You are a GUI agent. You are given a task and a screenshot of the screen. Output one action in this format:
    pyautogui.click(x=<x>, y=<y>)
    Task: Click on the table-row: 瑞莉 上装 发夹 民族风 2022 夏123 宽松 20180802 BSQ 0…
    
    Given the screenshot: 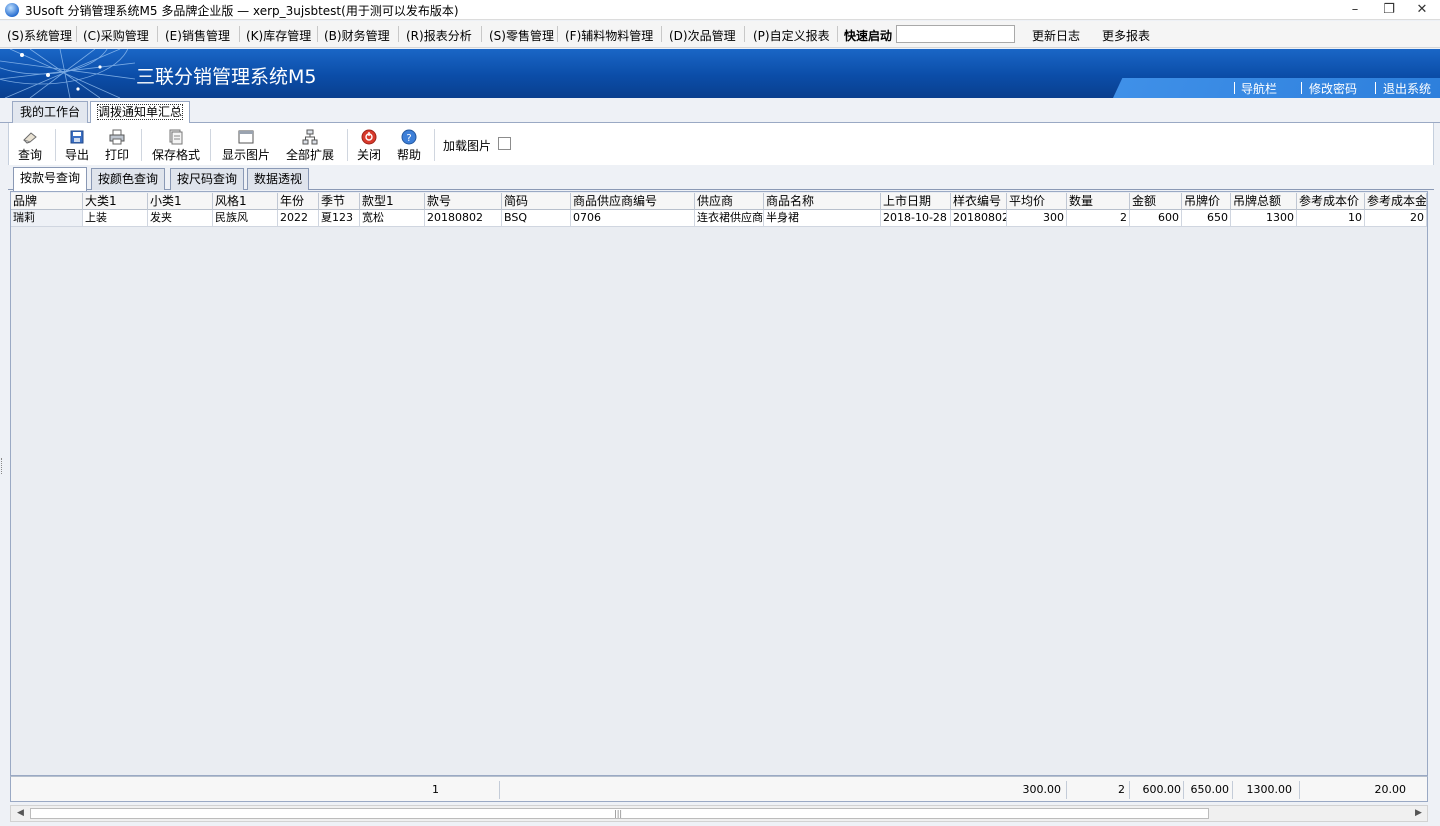 What is the action you would take?
    pyautogui.click(x=719, y=218)
    